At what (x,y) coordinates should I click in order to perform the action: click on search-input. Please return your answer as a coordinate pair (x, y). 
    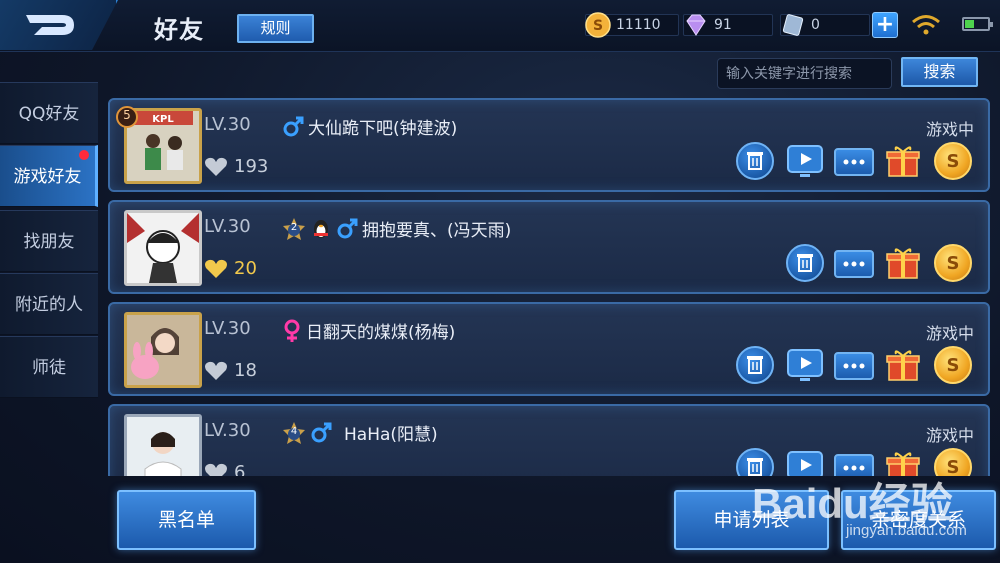
    Looking at the image, I should click on (804, 73).